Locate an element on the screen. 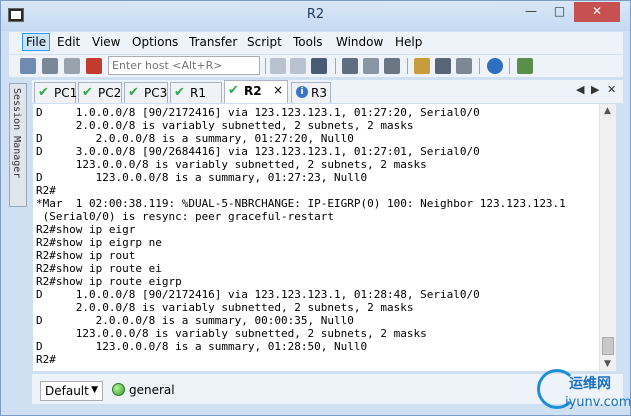  sftp-icon is located at coordinates (464, 66).